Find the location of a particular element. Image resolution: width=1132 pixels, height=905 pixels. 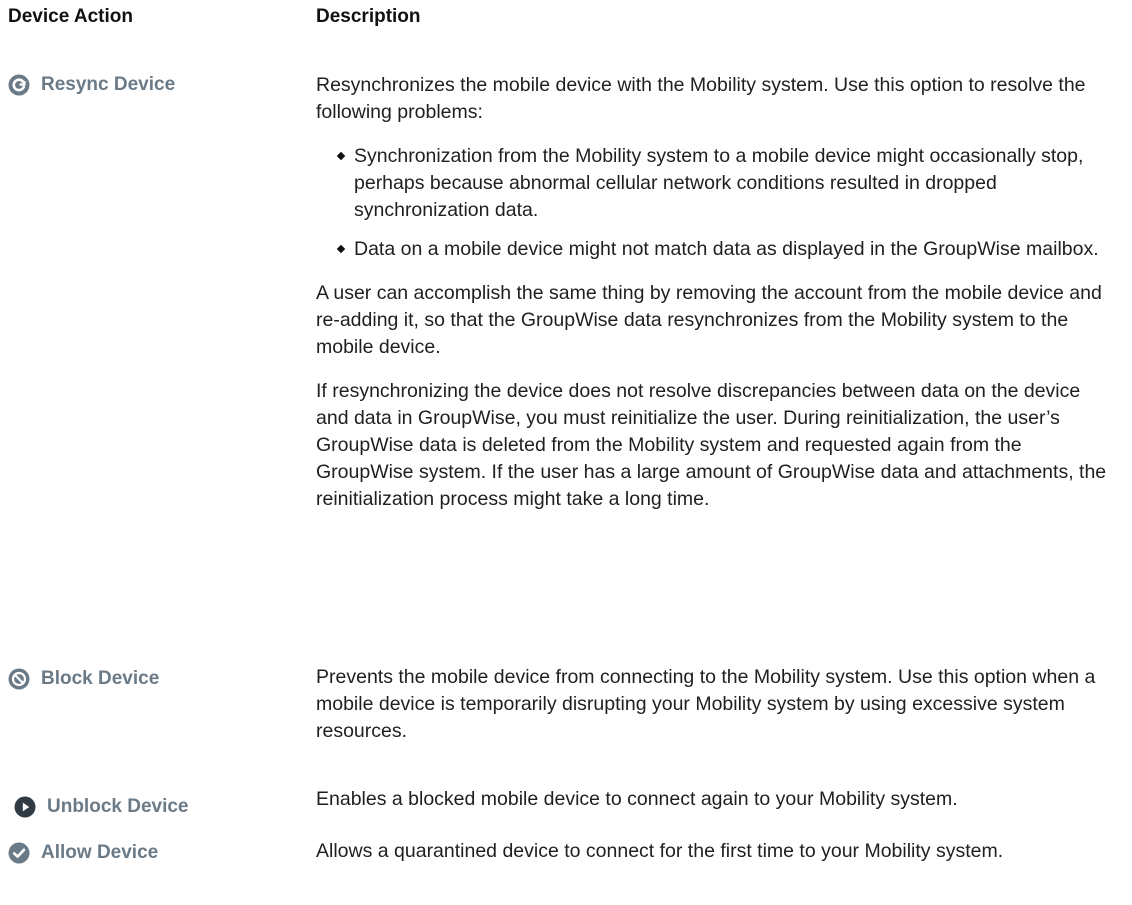

resync-icon is located at coordinates (19, 85).